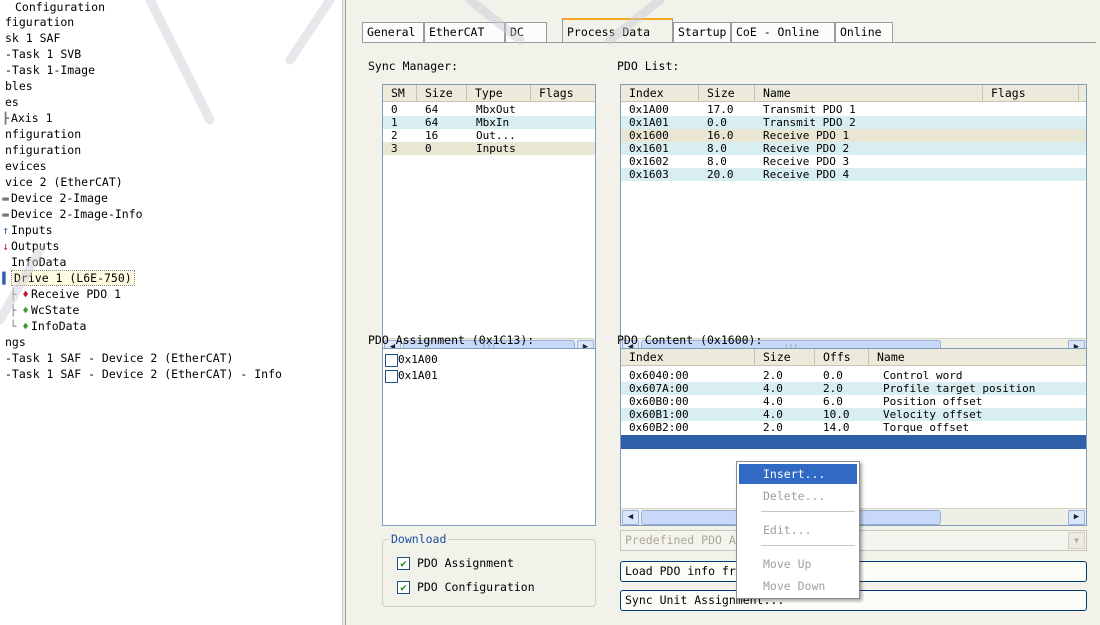  What do you see at coordinates (71, 214) in the screenshot?
I see `tree-item: ▬ Device 2-Image-Info` at bounding box center [71, 214].